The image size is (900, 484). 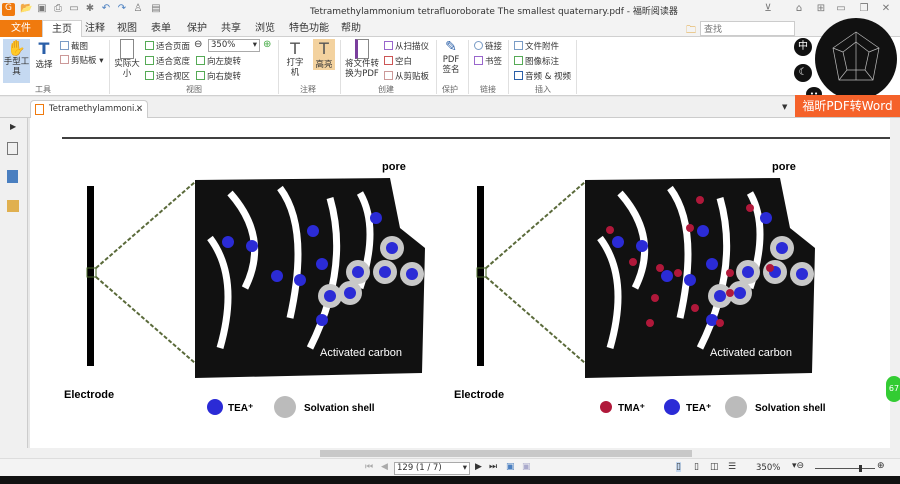 I want to click on clipboard-button: 剪贴板 ▾, so click(x=81, y=60).